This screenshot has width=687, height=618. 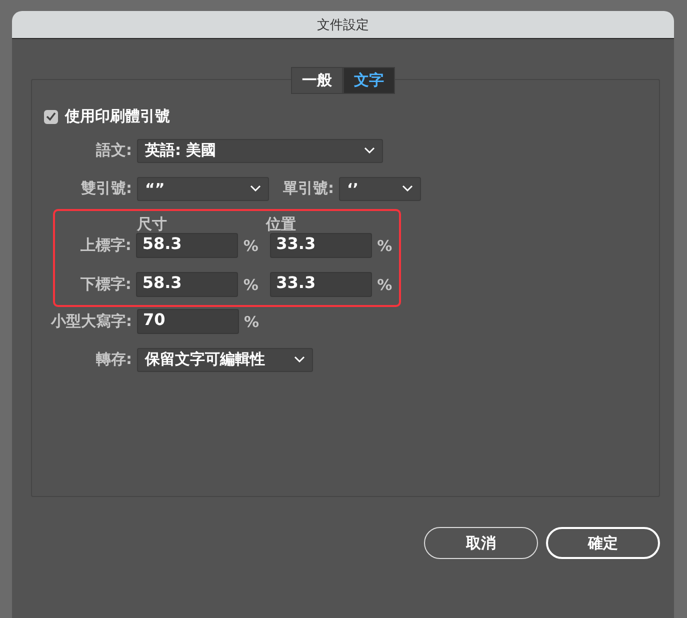 What do you see at coordinates (117, 116) in the screenshot?
I see `checkbox-label: 使用印刷體引號` at bounding box center [117, 116].